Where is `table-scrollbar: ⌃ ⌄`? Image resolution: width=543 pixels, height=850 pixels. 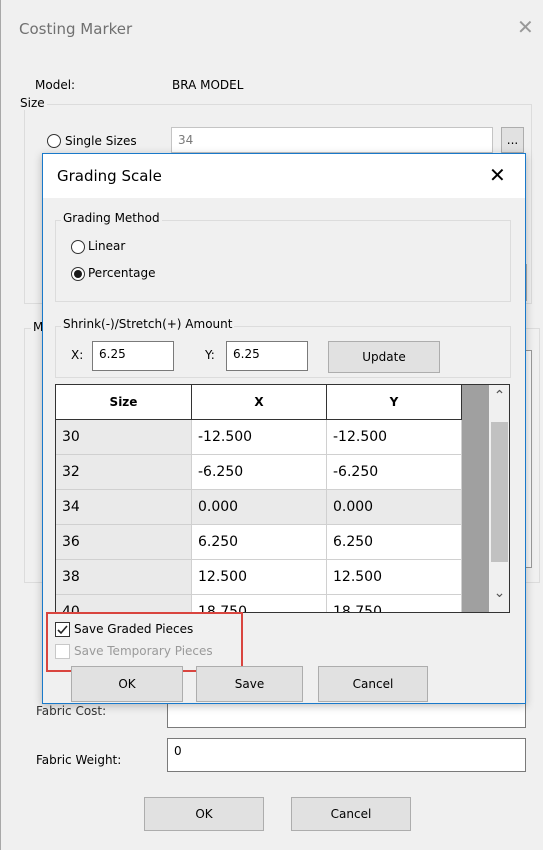
table-scrollbar: ⌃ ⌄ is located at coordinates (499, 498).